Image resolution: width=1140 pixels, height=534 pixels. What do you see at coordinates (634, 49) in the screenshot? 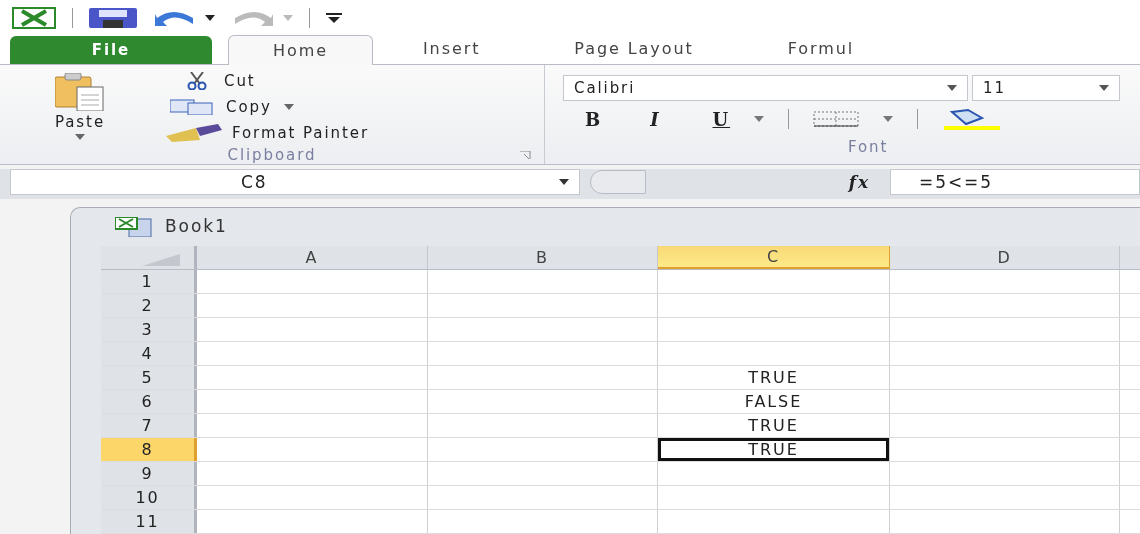
I see `ribbon-tab: Page Layout` at bounding box center [634, 49].